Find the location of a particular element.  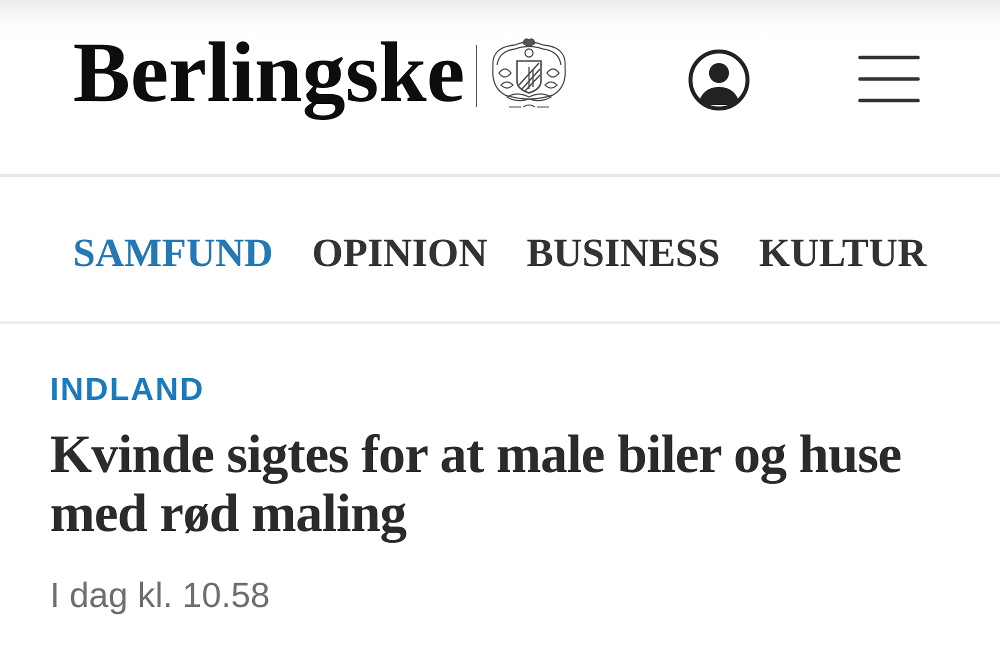

nav-tab: KULTUR is located at coordinates (842, 253).